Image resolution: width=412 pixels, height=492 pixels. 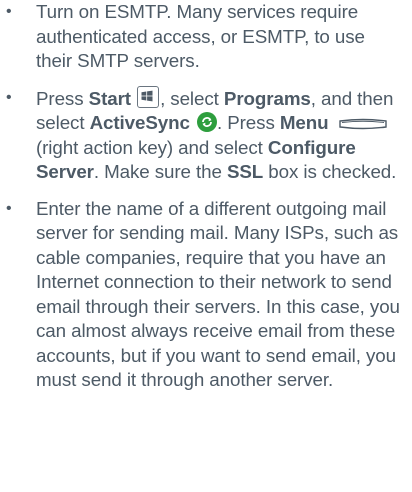 What do you see at coordinates (267, 98) in the screenshot?
I see `programs-label: Programs` at bounding box center [267, 98].